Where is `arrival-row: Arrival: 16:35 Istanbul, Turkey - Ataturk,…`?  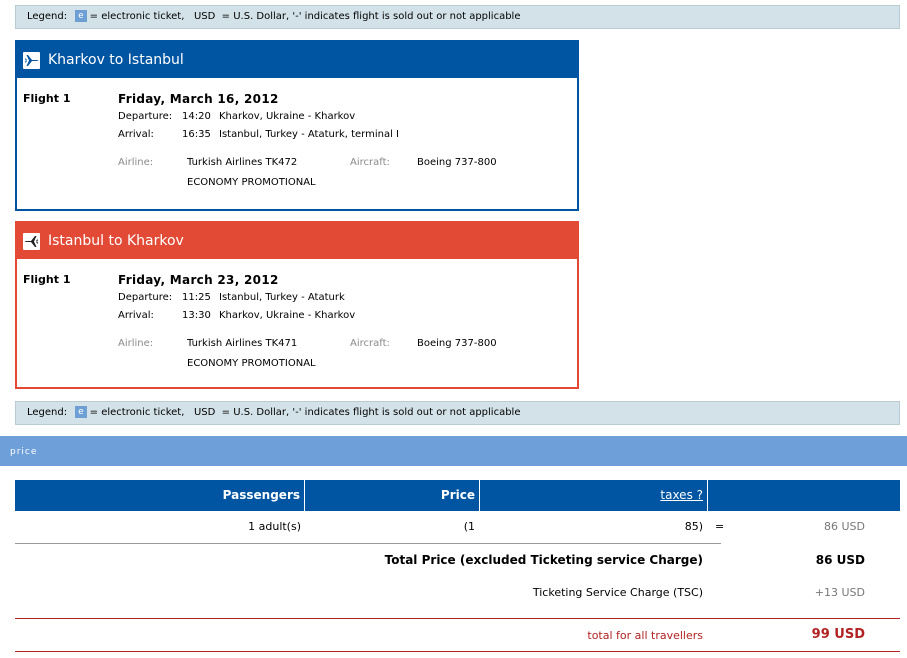
arrival-row: Arrival: 16:35 Istanbul, Turkey - Ataturk,… is located at coordinates (258, 134).